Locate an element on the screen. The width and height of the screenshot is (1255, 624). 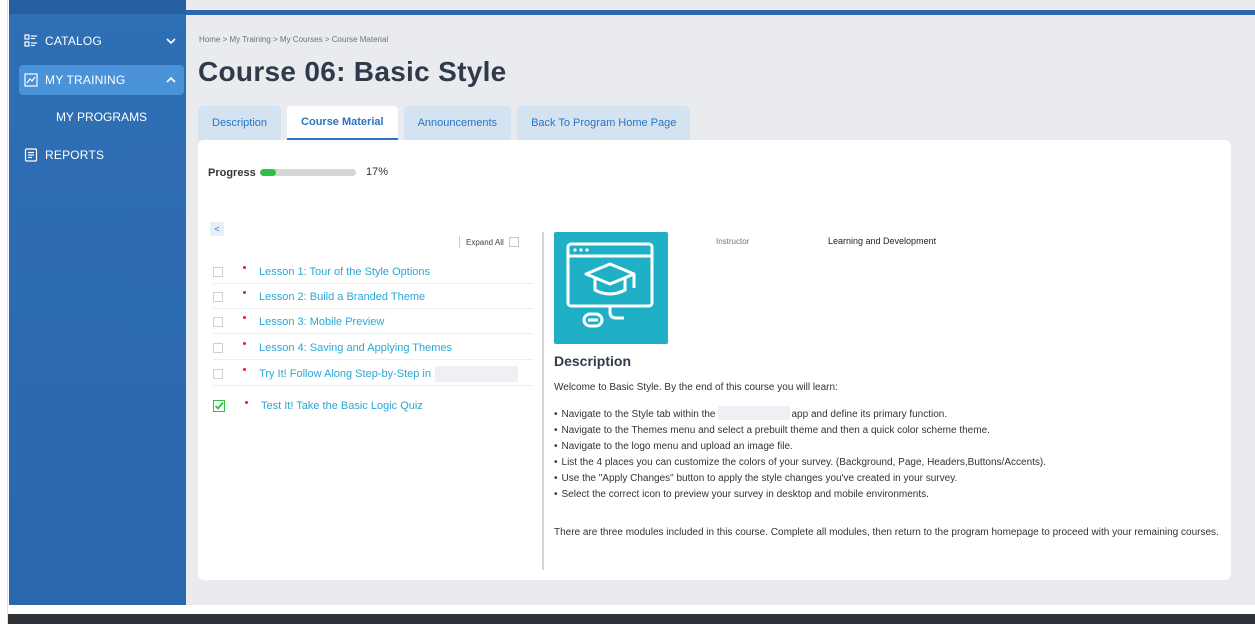
instructor-label: Instructor is located at coordinates (733, 241).